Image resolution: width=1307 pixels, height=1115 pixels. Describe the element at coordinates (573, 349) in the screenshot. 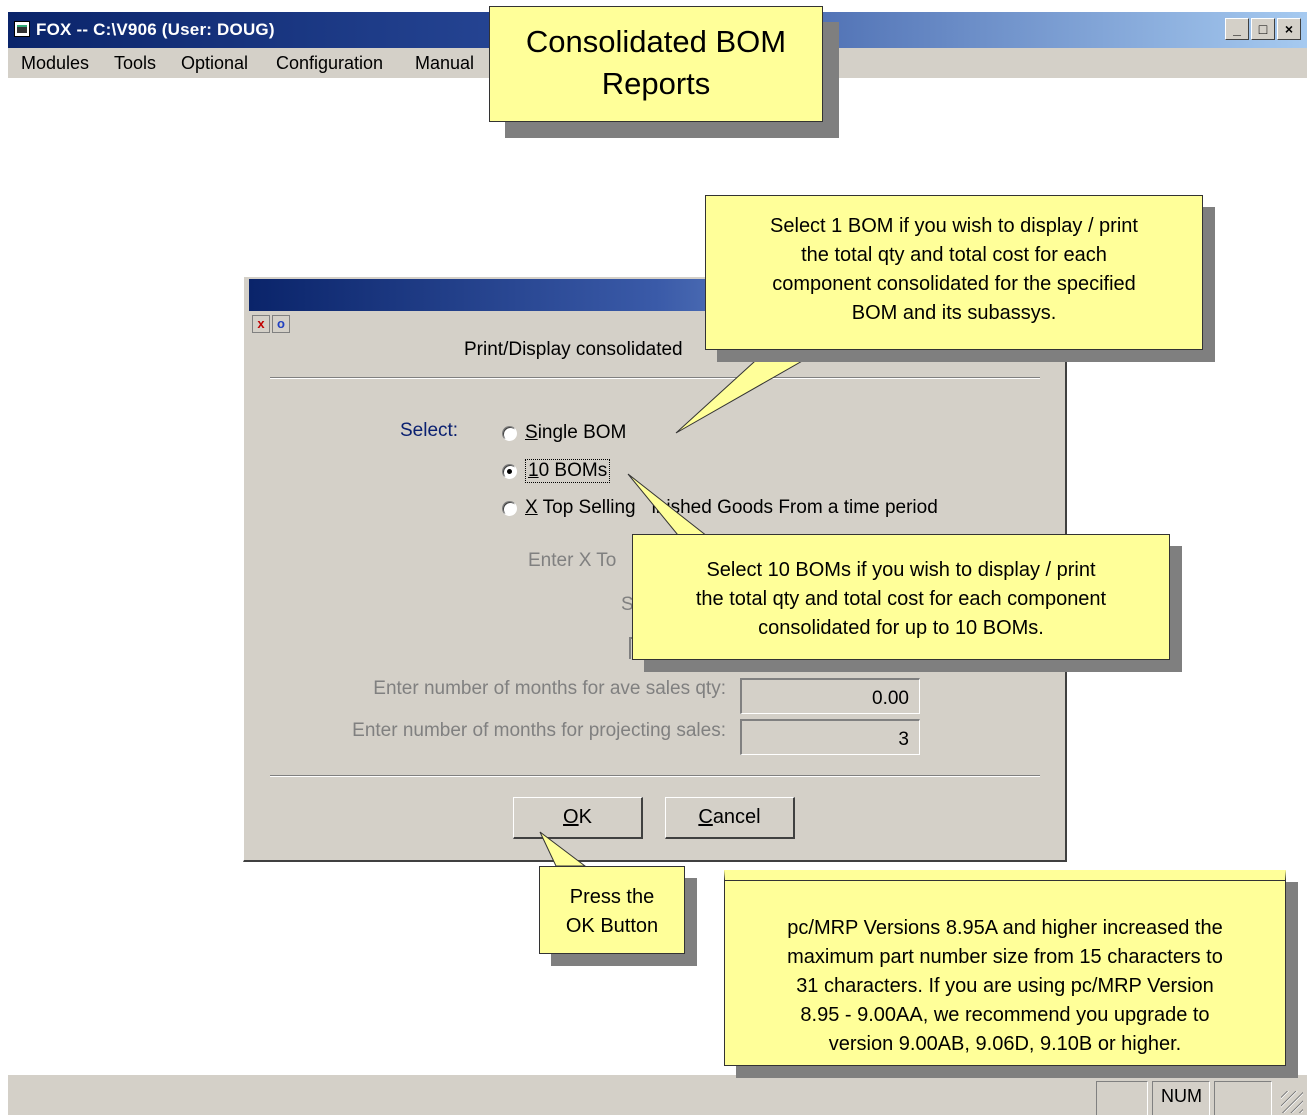

I see `dialog-heading: Print/Display consolidated` at that location.